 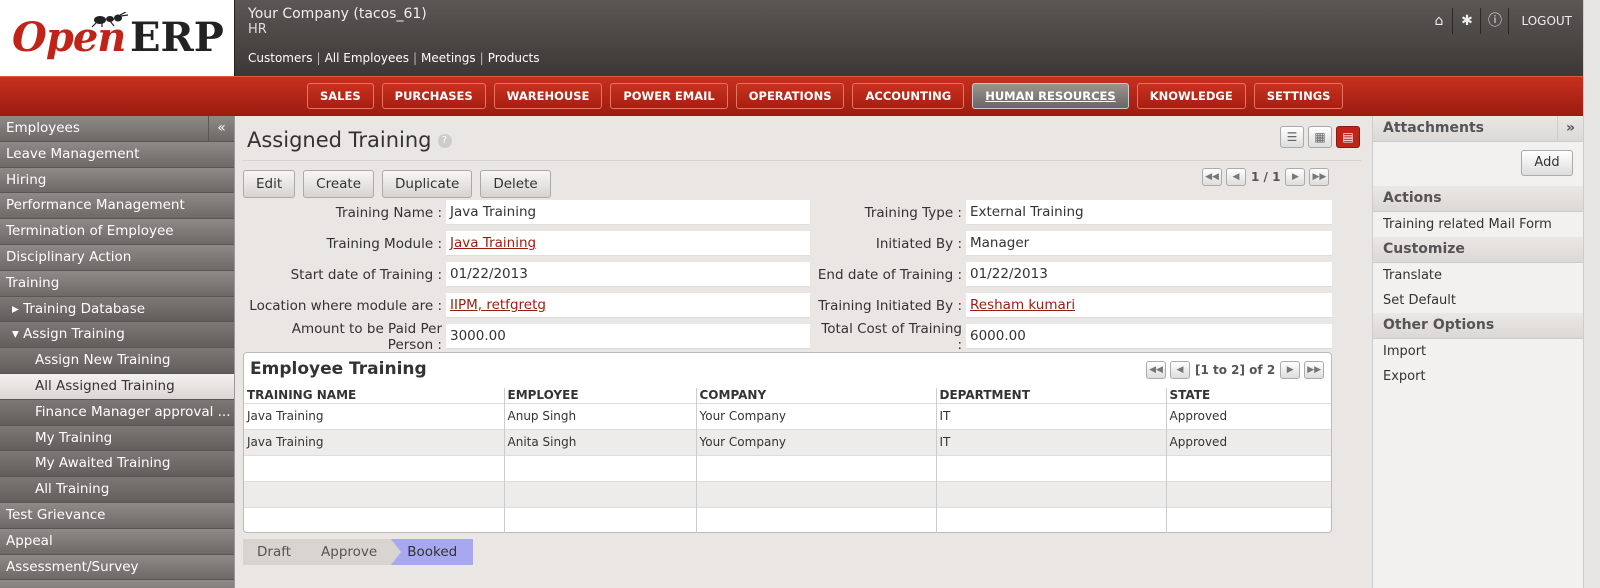 What do you see at coordinates (1156, 370) in the screenshot?
I see `first-page-icon: ◀◀` at bounding box center [1156, 370].